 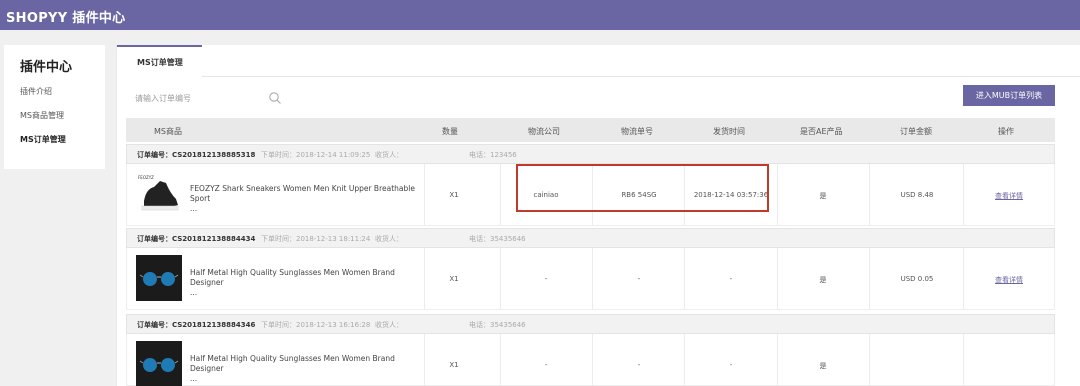 I want to click on col-header-ship-time: 发货时间, so click(x=729, y=131).